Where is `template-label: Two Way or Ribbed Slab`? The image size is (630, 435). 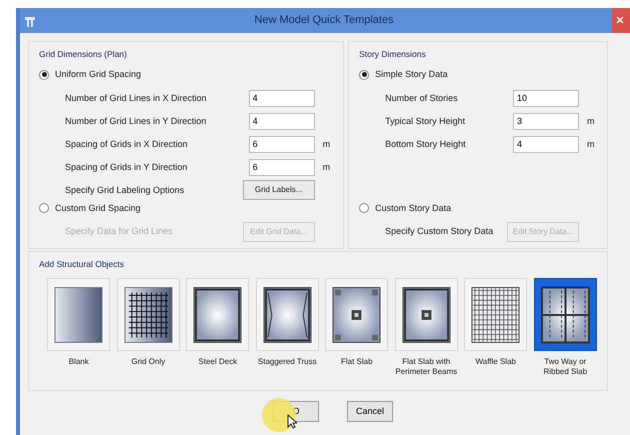 template-label: Two Way or Ribbed Slab is located at coordinates (565, 367).